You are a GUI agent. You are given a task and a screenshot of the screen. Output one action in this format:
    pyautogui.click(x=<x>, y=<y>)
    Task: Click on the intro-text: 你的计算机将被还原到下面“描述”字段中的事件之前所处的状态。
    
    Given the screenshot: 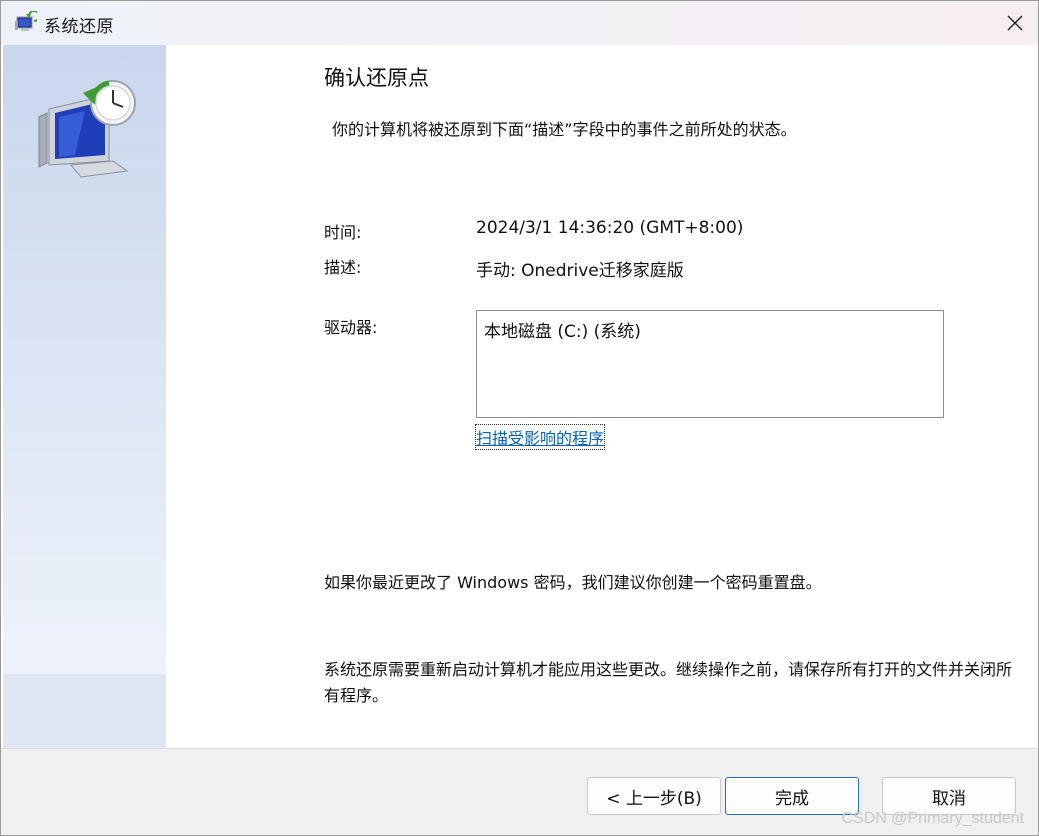 What is the action you would take?
    pyautogui.click(x=564, y=129)
    